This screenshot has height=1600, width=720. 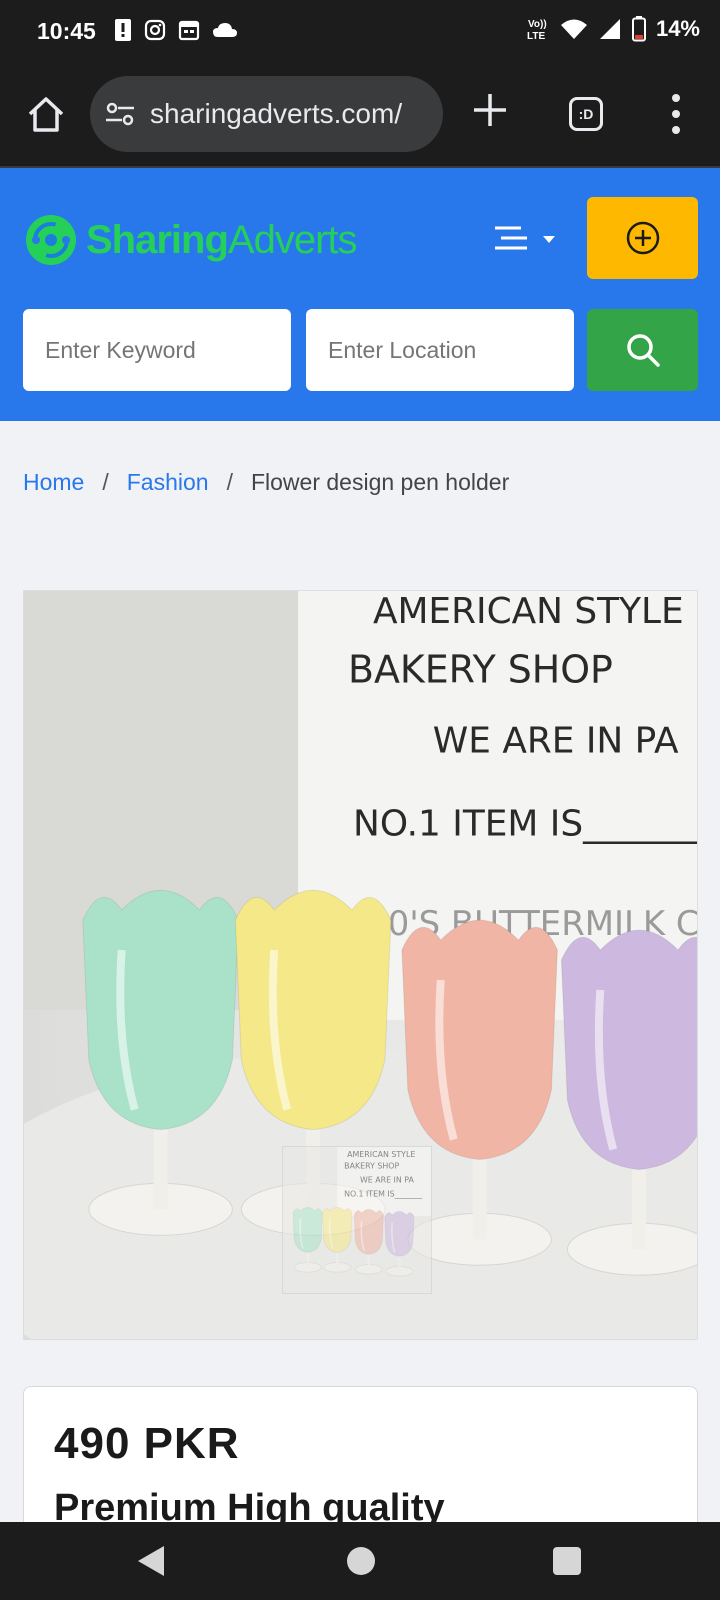 What do you see at coordinates (120, 114) in the screenshot?
I see `site-settings-icon` at bounding box center [120, 114].